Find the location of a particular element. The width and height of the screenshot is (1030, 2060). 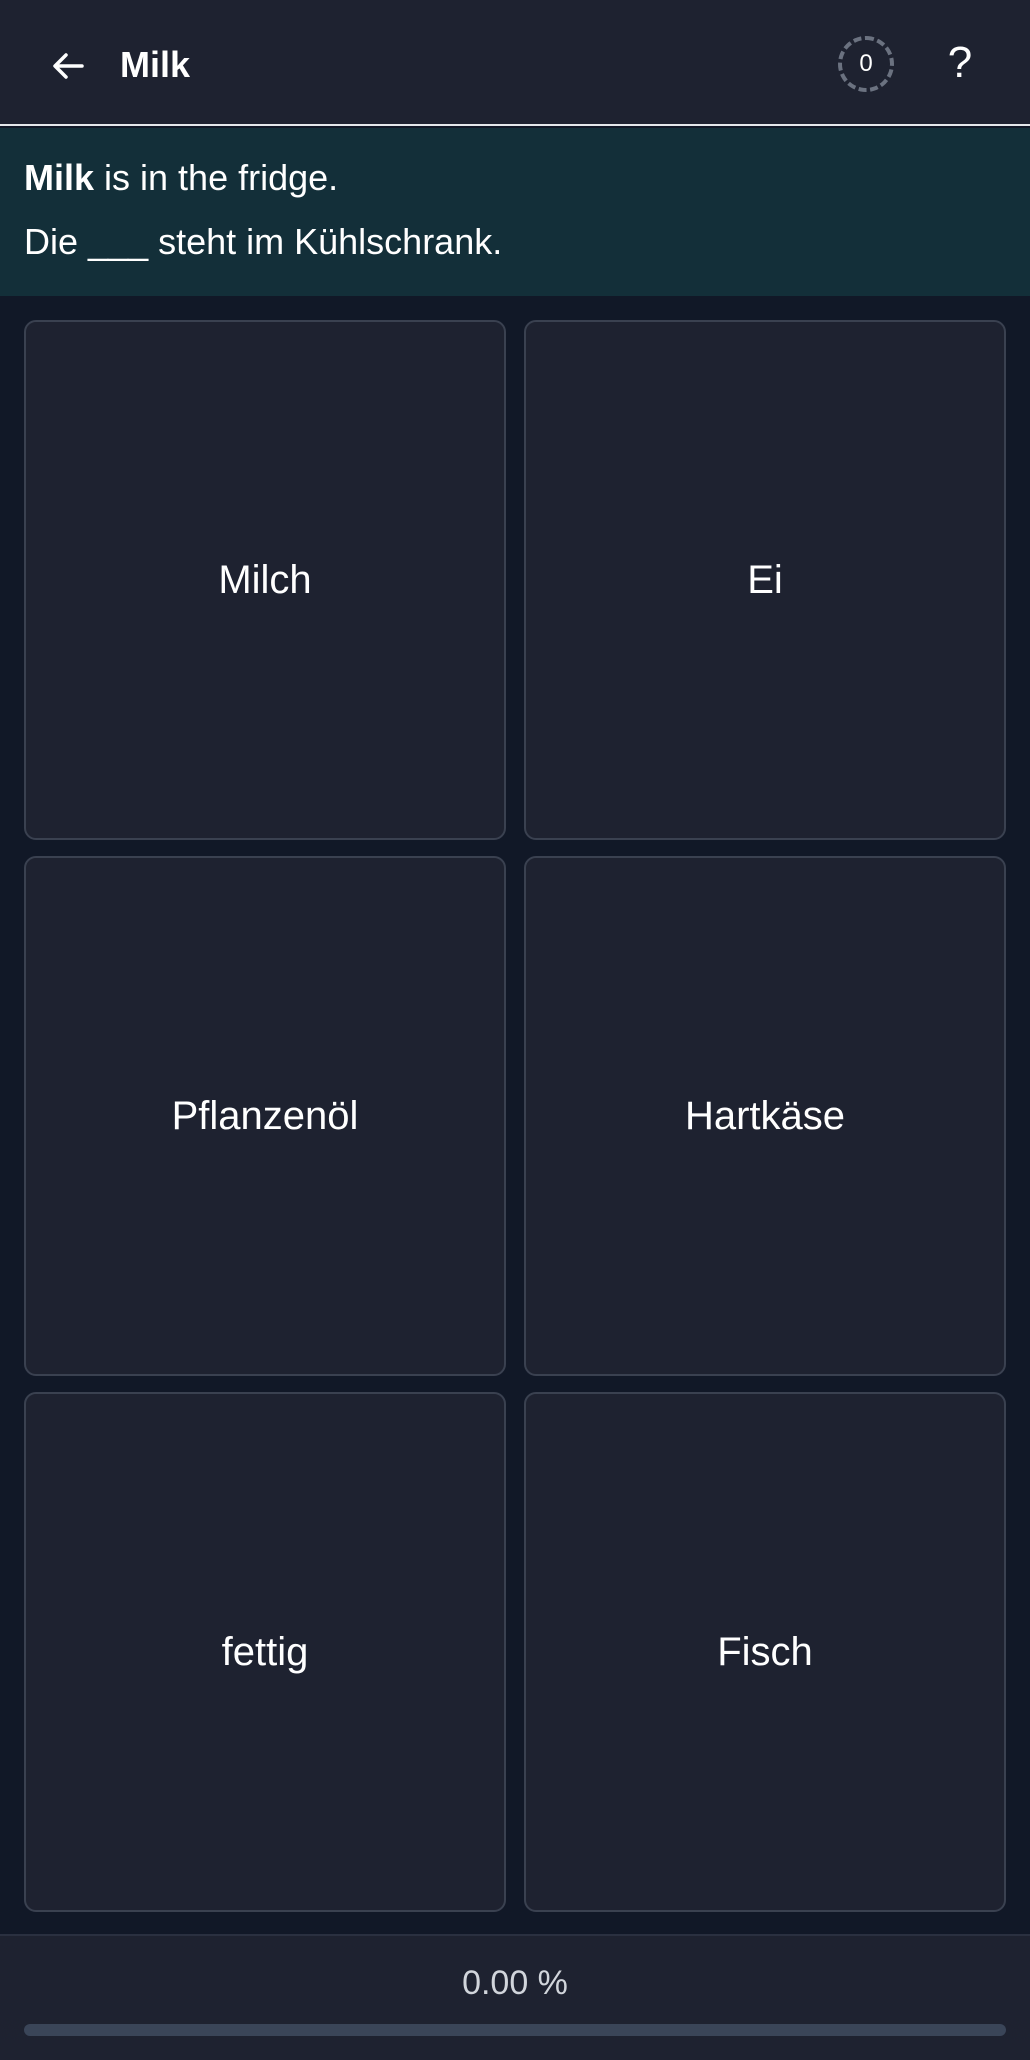

arrow-left-icon is located at coordinates (68, 66).